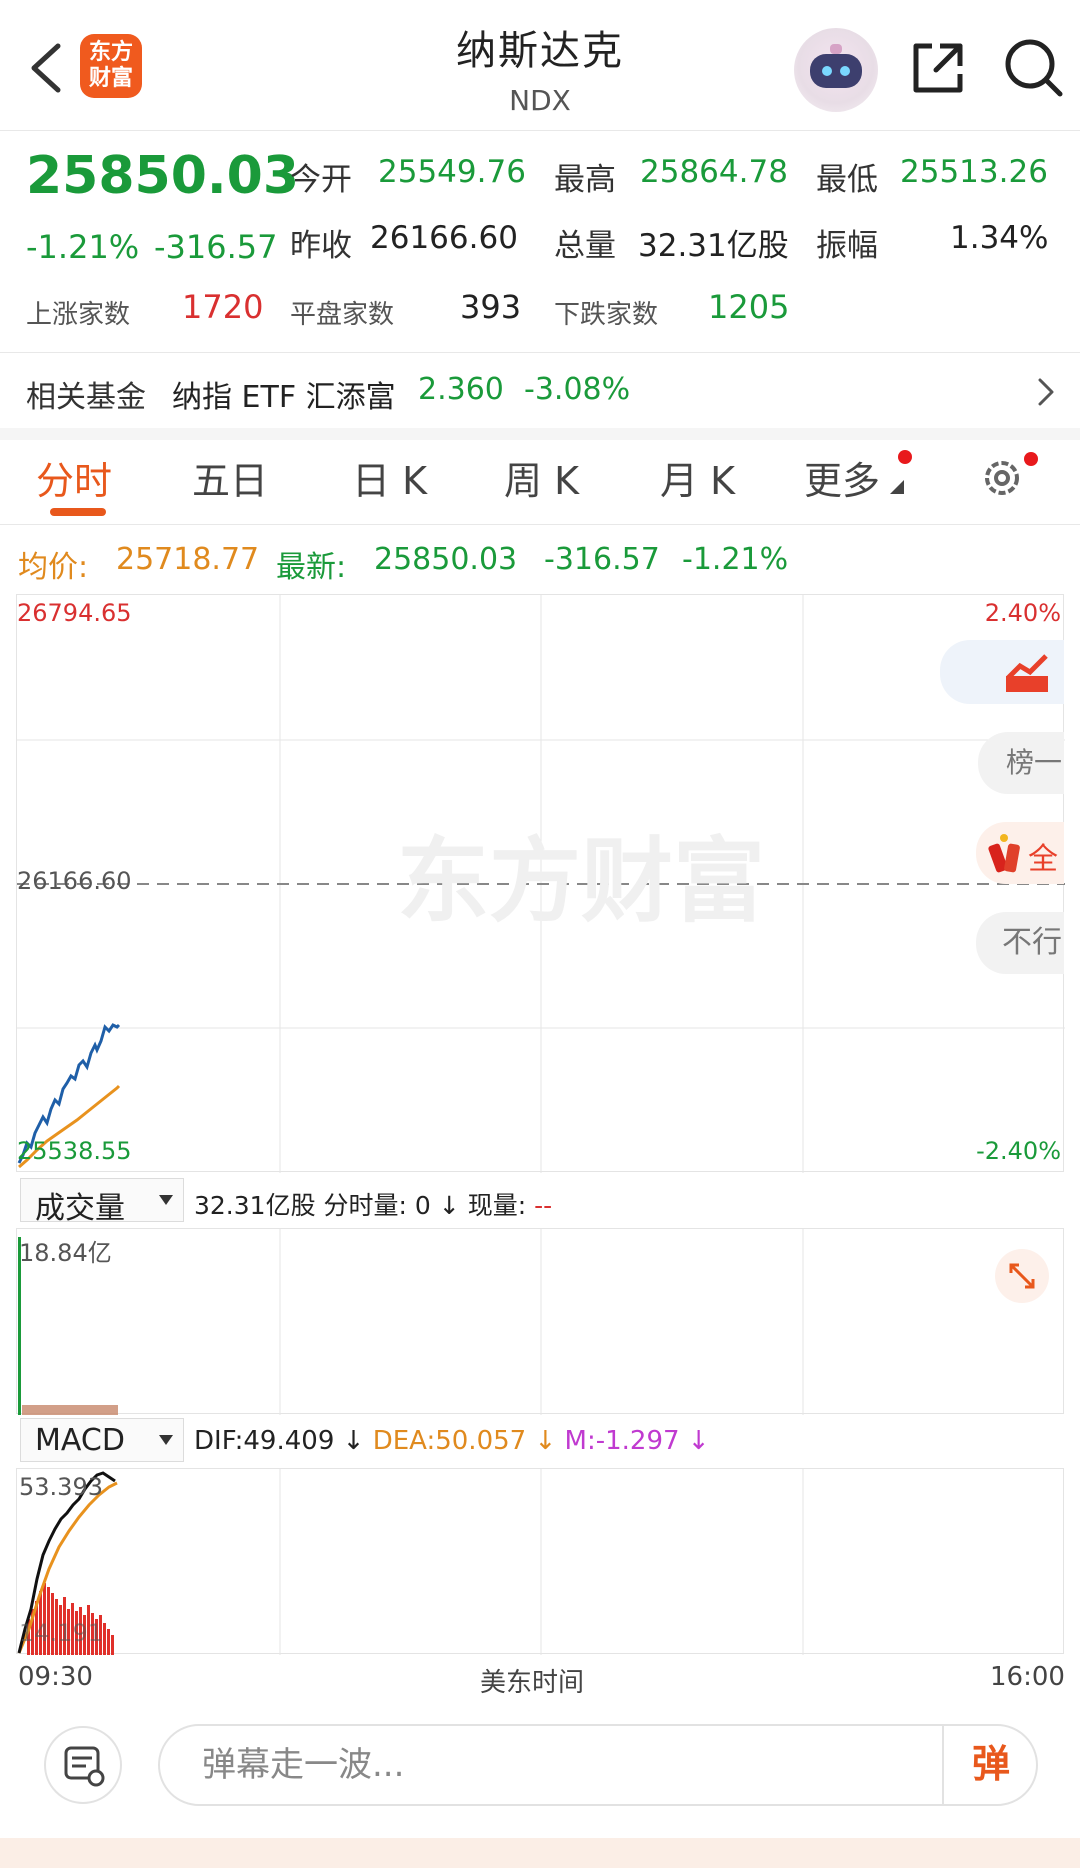  I want to click on latest-label: 最新:, so click(311, 567).